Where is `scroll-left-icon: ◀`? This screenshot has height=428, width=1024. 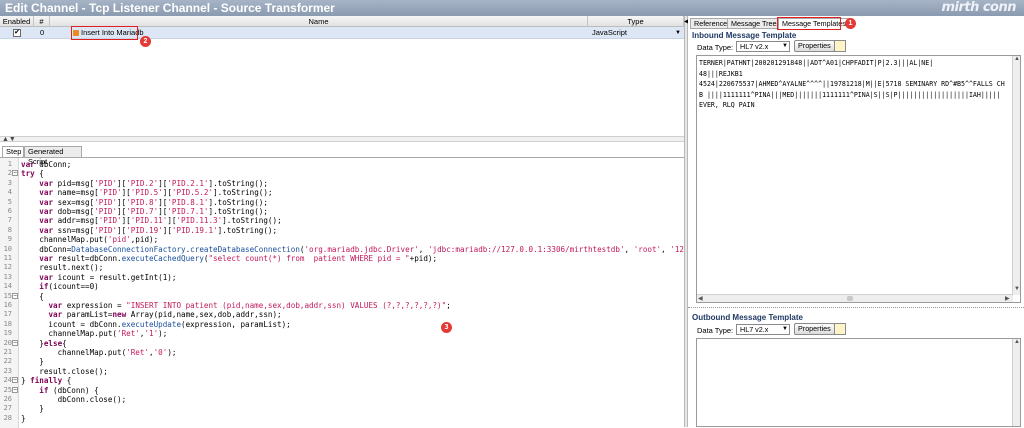 scroll-left-icon: ◀ is located at coordinates (700, 298).